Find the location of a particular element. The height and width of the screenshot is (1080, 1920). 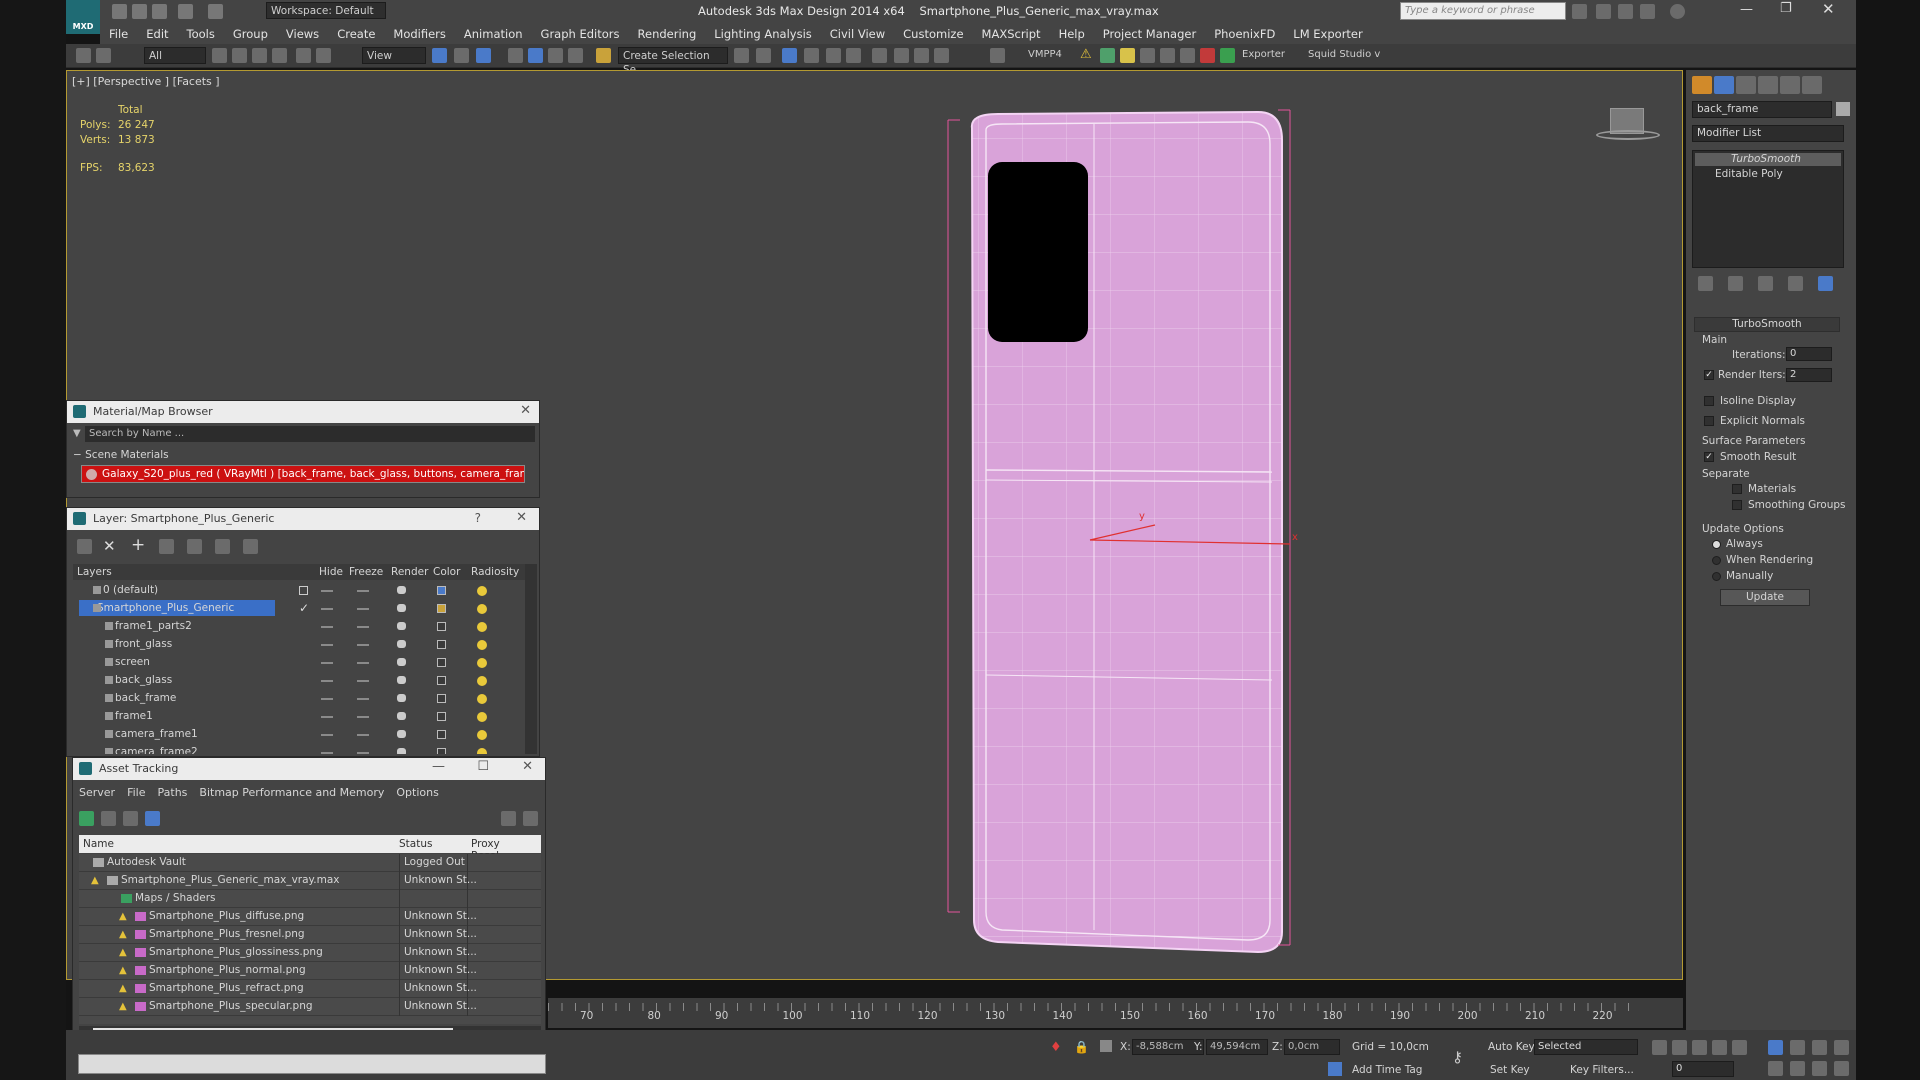

col-hide: Hide is located at coordinates (331, 572).